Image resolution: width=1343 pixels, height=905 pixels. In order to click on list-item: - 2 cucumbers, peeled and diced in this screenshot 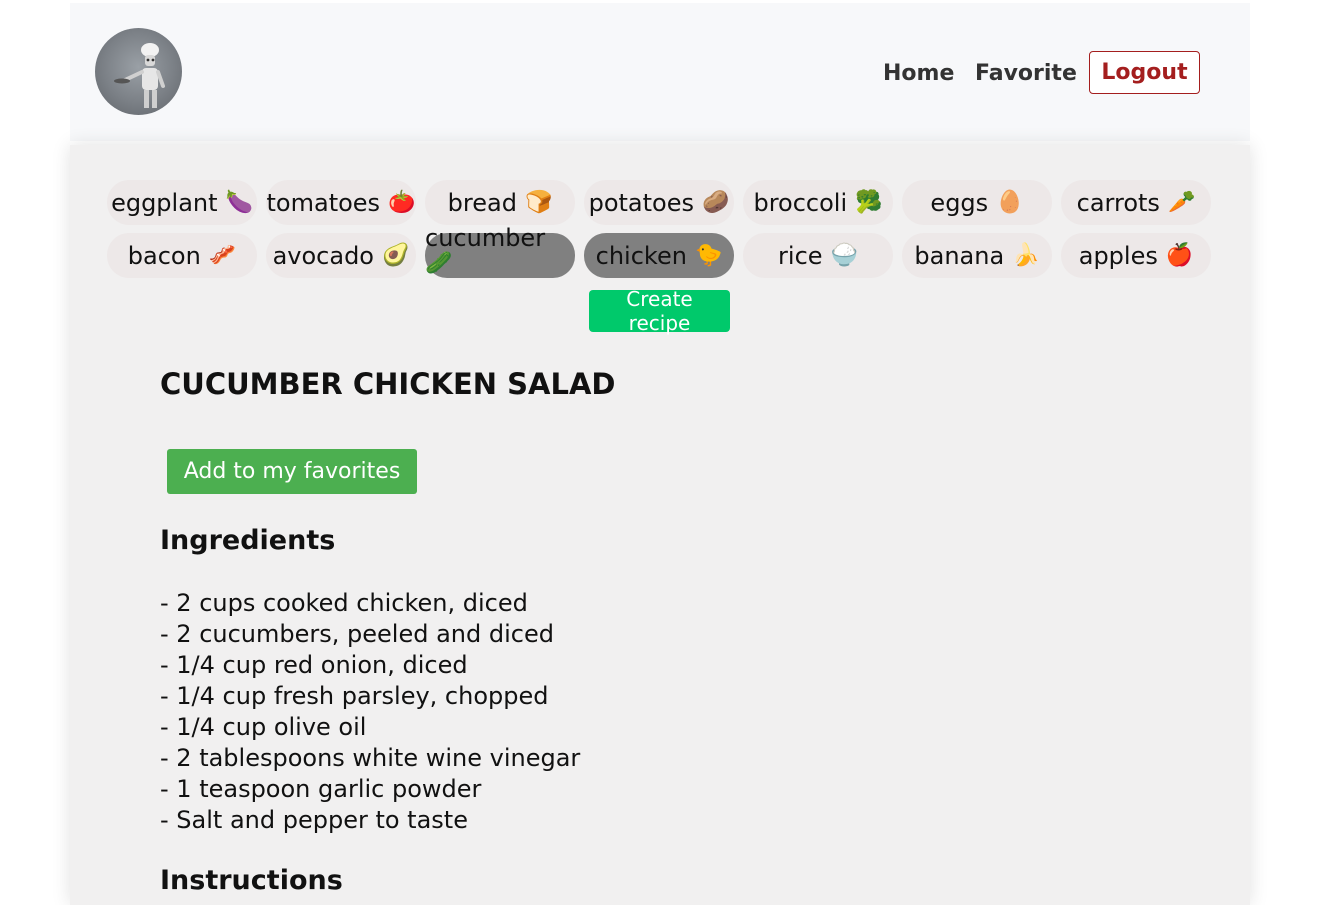, I will do `click(357, 634)`.